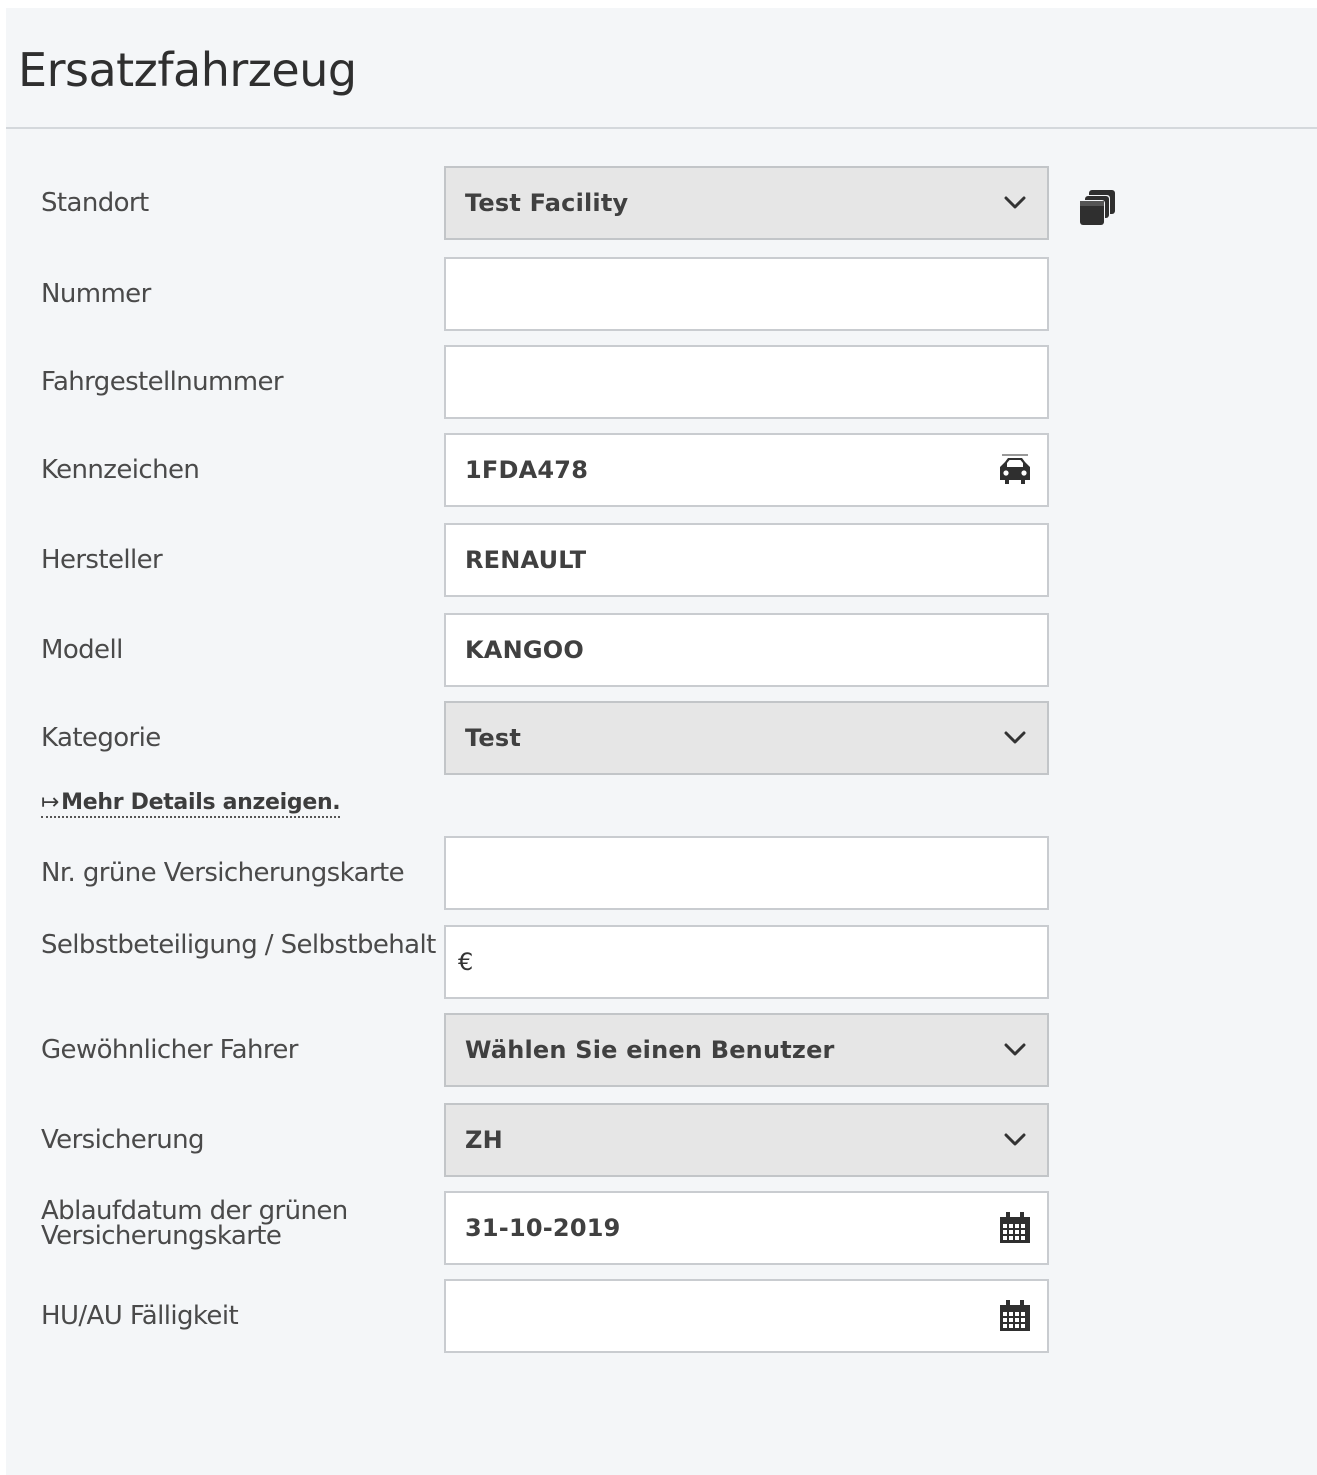 The image size is (1317, 1475). I want to click on row-standort: Standort Test Facility, so click(661, 203).